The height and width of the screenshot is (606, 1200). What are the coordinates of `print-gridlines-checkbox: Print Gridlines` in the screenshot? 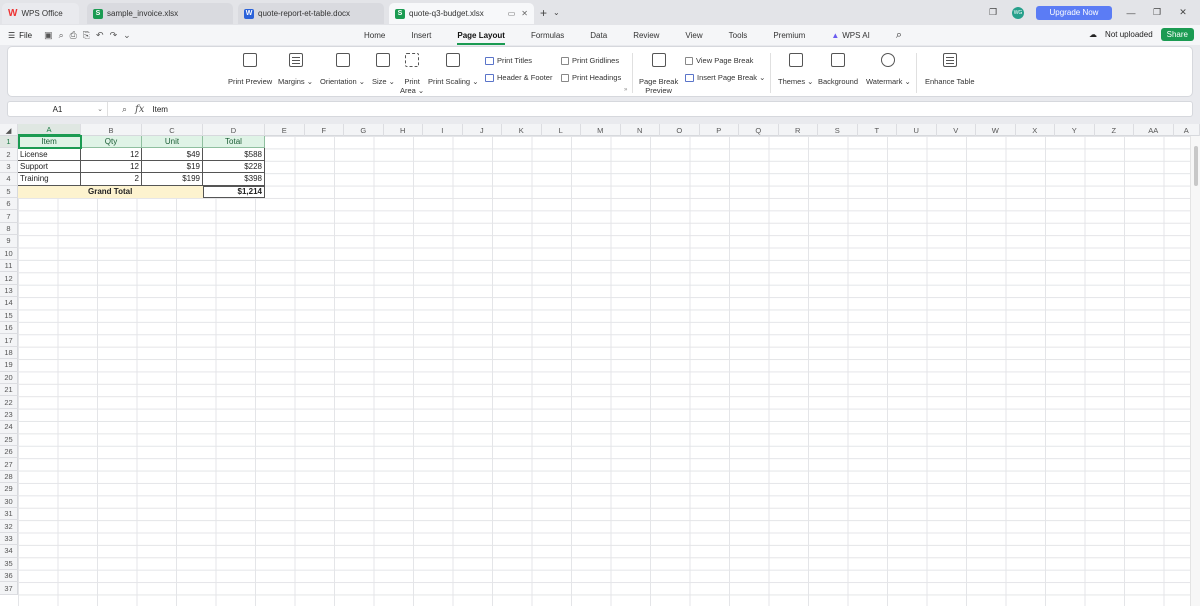 It's located at (590, 60).